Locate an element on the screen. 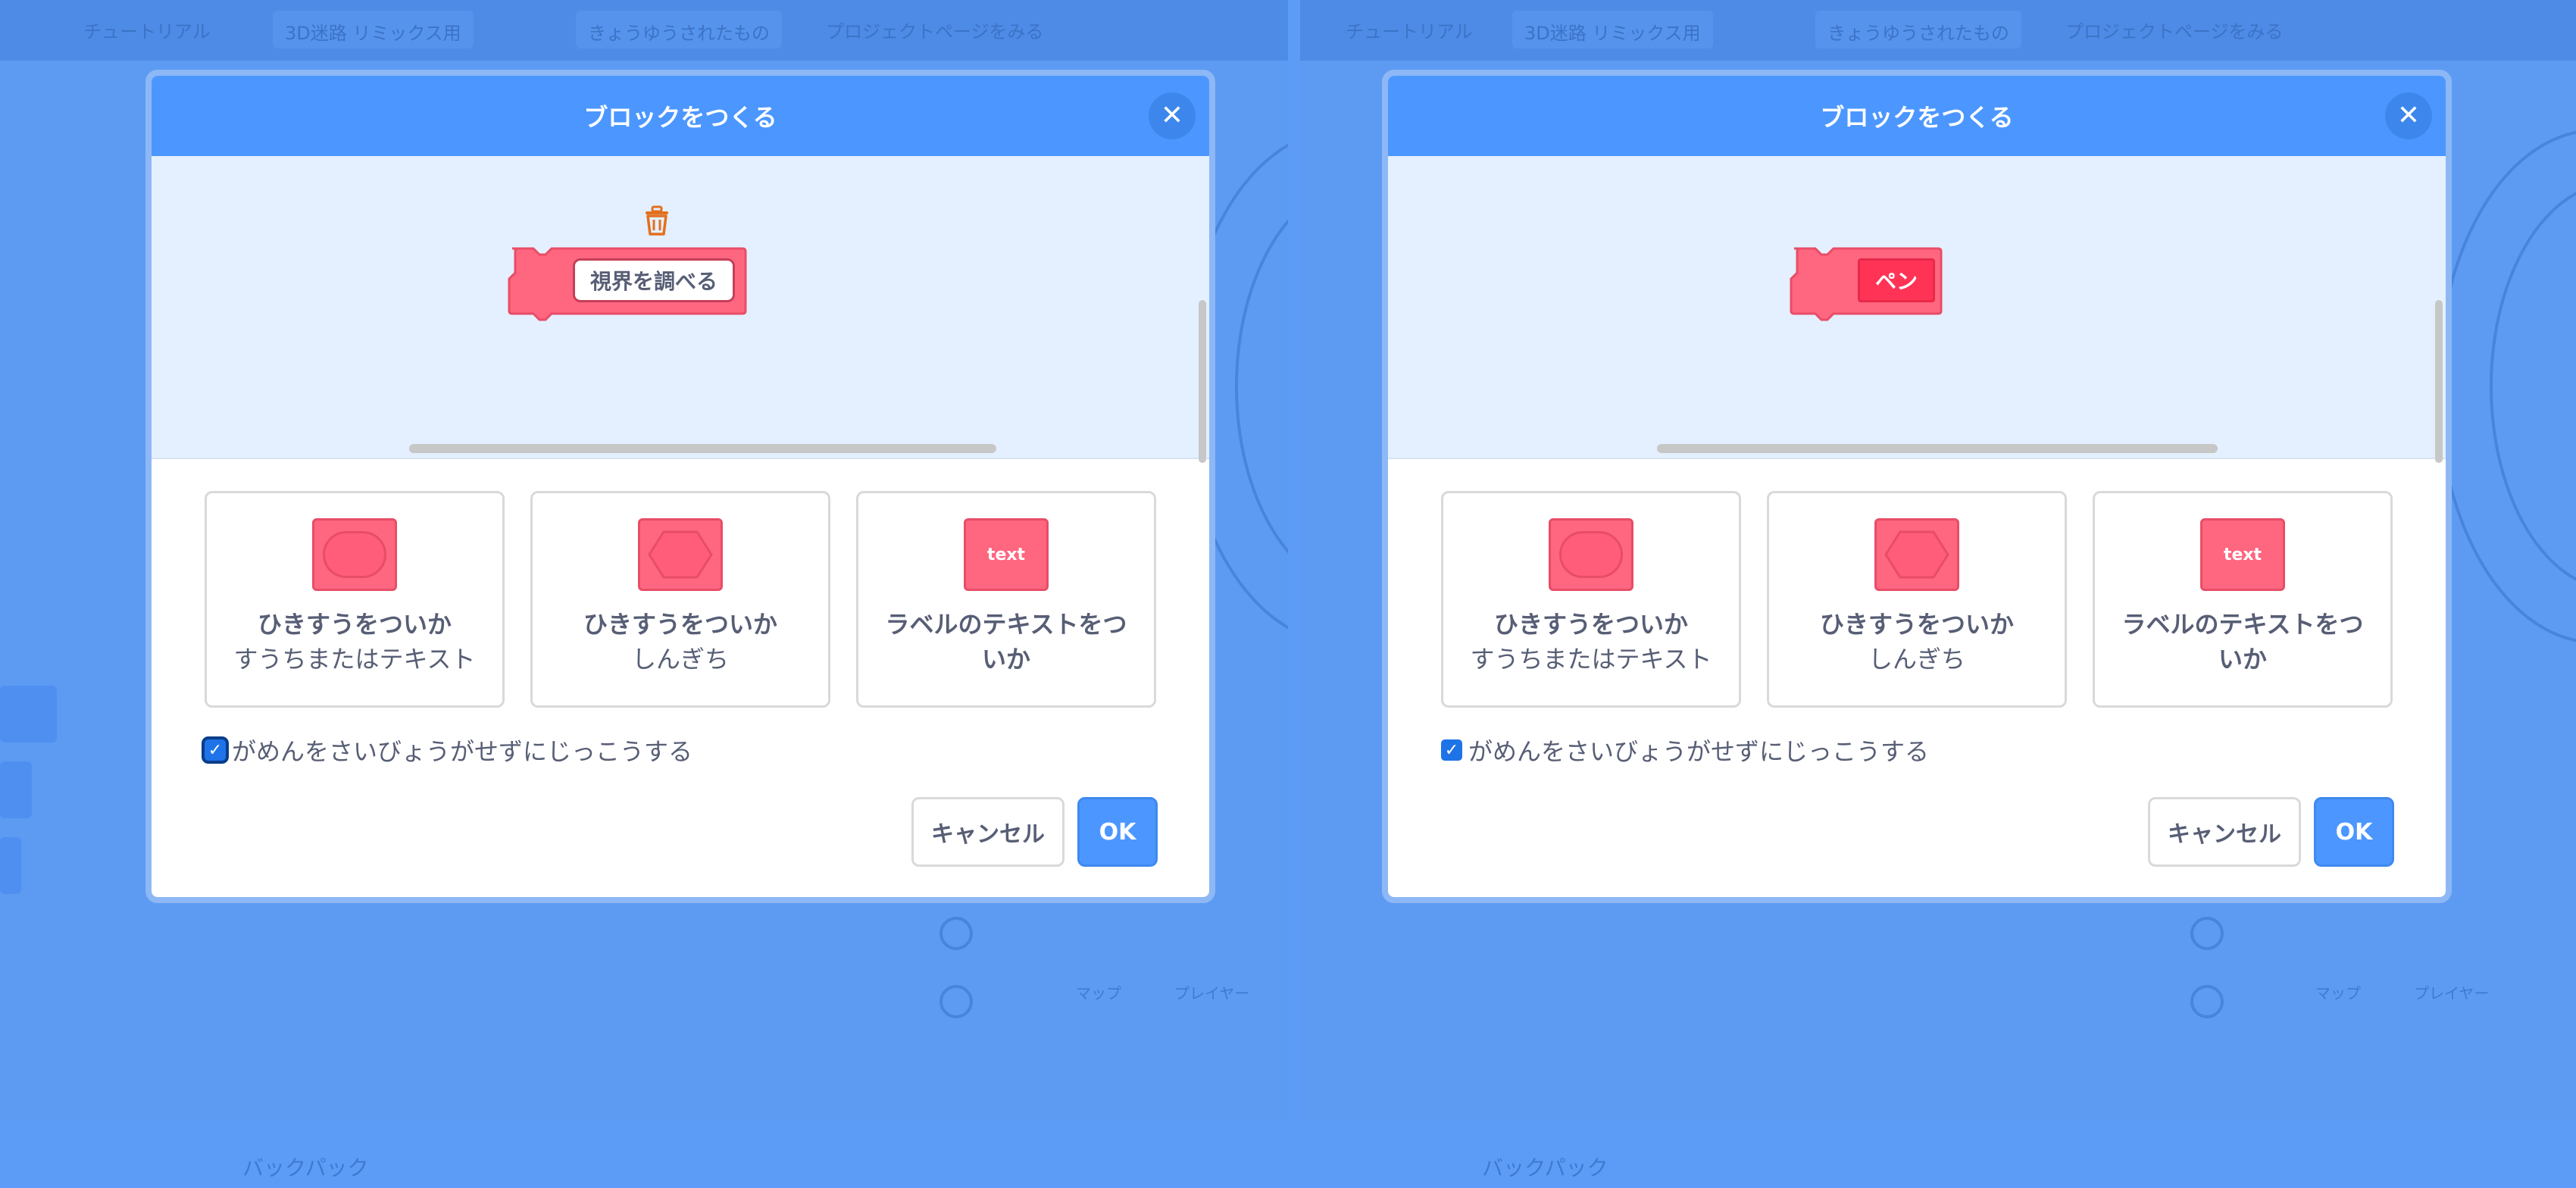 The height and width of the screenshot is (1188, 2576). trash-icon is located at coordinates (656, 222).